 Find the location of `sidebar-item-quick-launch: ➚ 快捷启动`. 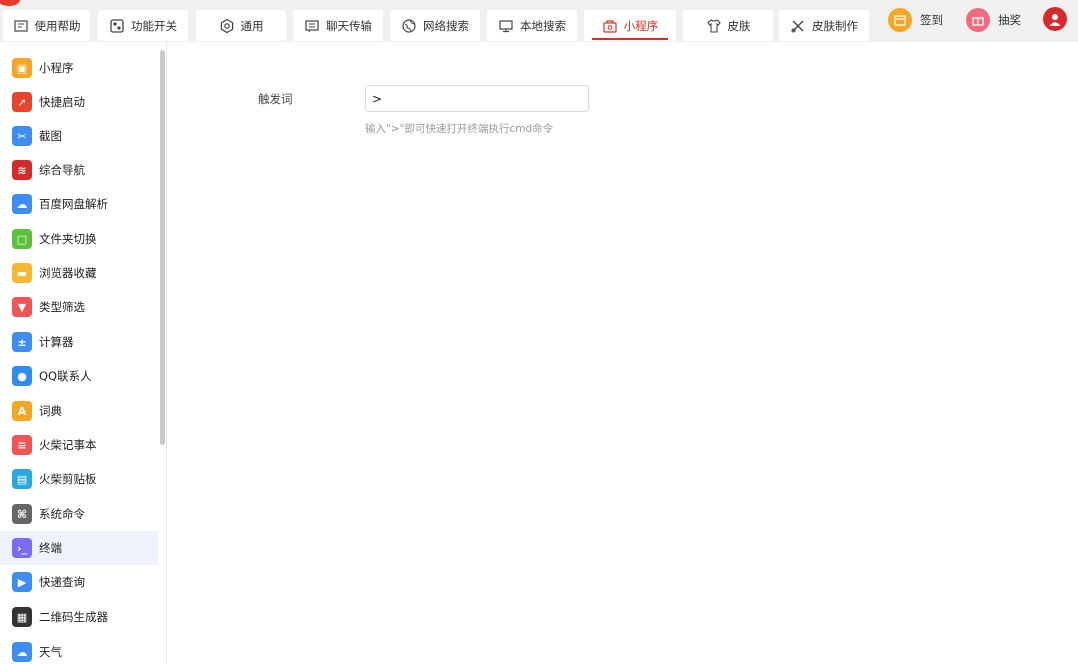

sidebar-item-quick-launch: ➚ 快捷启动 is located at coordinates (79, 102).